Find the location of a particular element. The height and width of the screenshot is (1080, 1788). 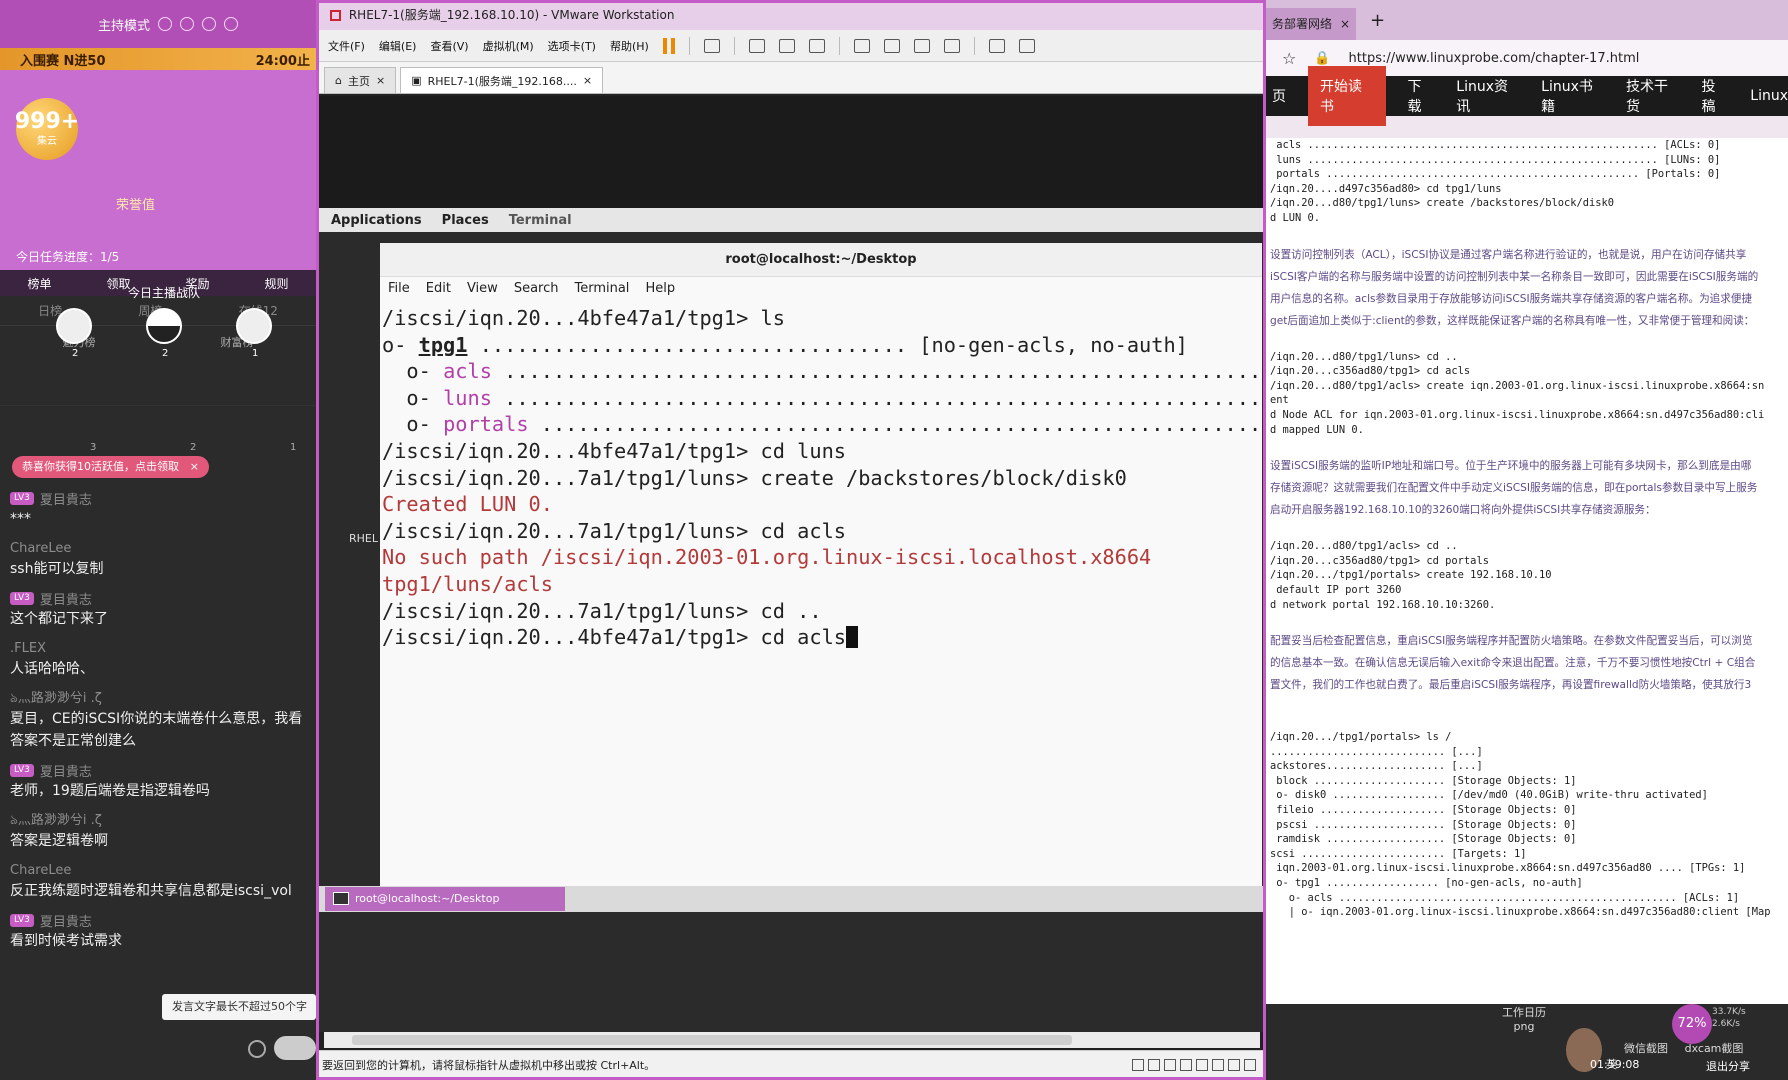

device-icons is located at coordinates (1194, 1065).